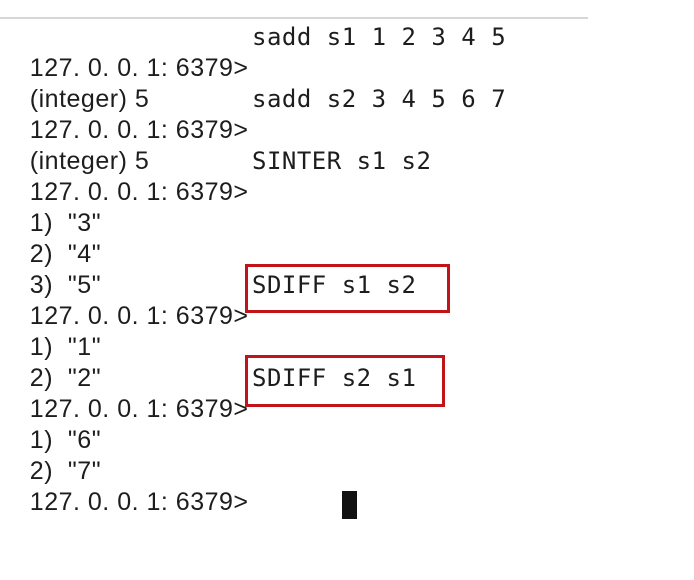 This screenshot has width=694, height=580. What do you see at coordinates (139, 502) in the screenshot?
I see `prompt: 127. 0. 0. 1: 6379>` at bounding box center [139, 502].